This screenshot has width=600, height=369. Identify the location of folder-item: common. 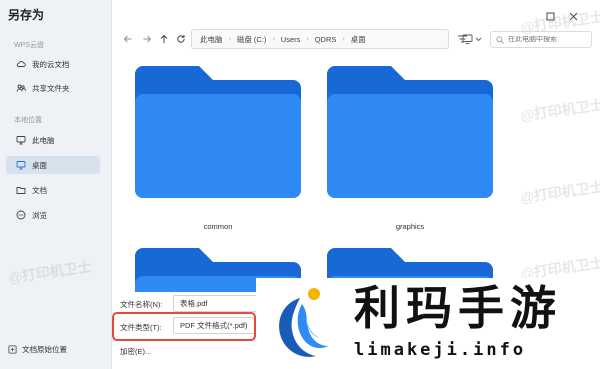
(218, 148).